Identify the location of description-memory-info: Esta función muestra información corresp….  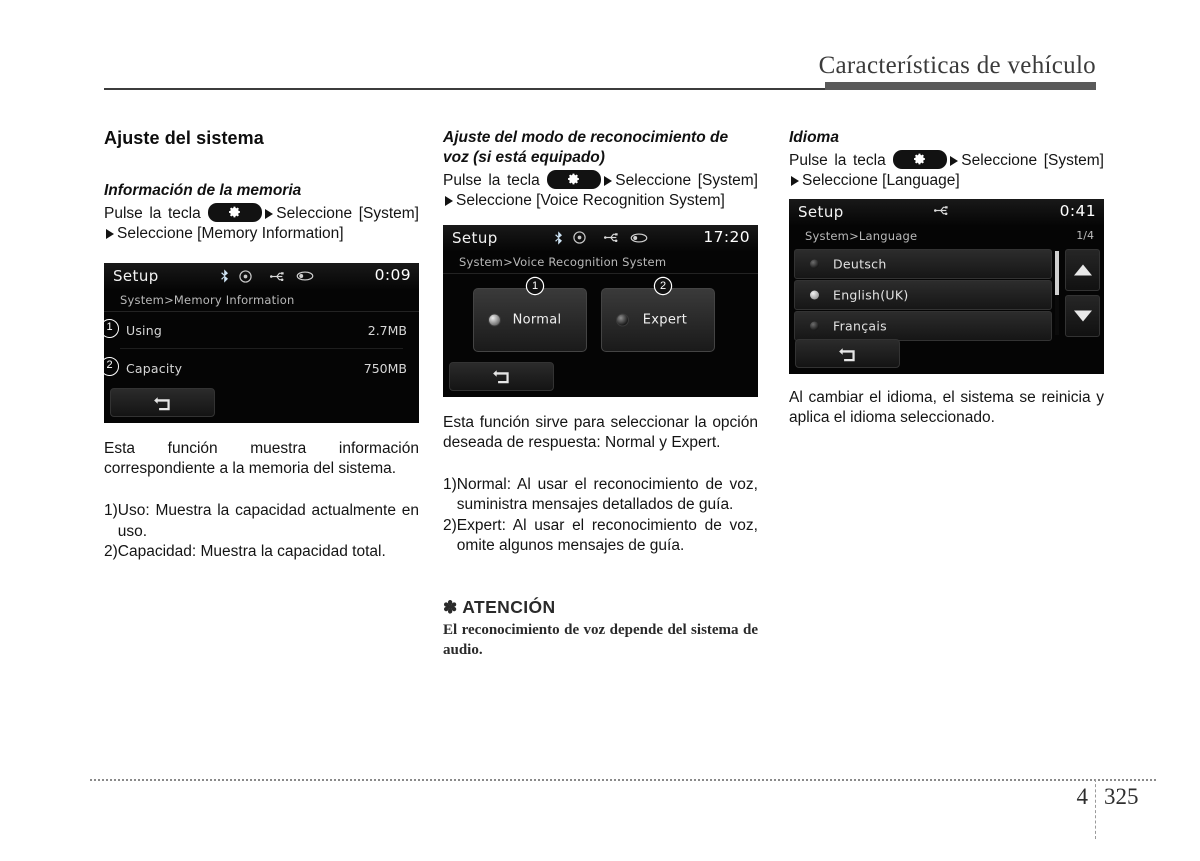
(261, 459).